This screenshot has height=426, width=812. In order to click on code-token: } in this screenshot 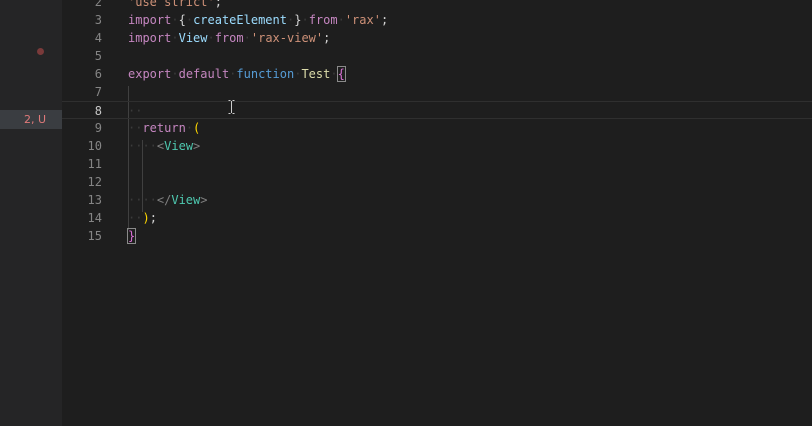, I will do `click(131, 236)`.